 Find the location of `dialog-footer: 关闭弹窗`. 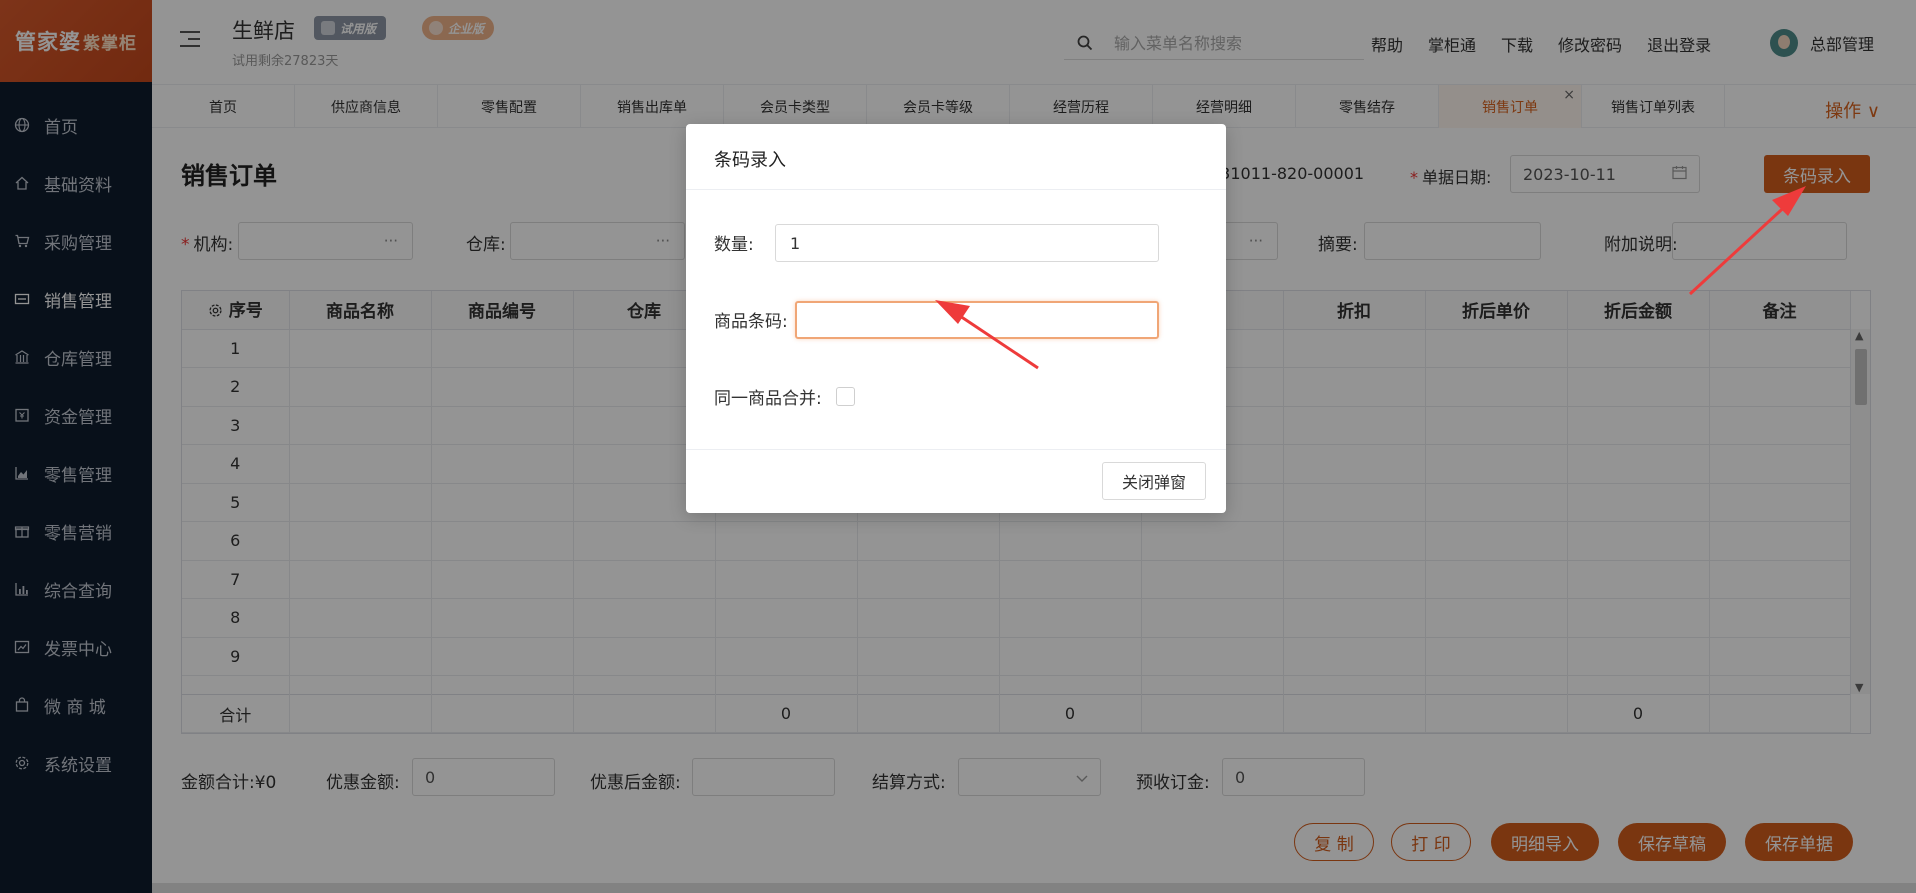

dialog-footer: 关闭弹窗 is located at coordinates (956, 481).